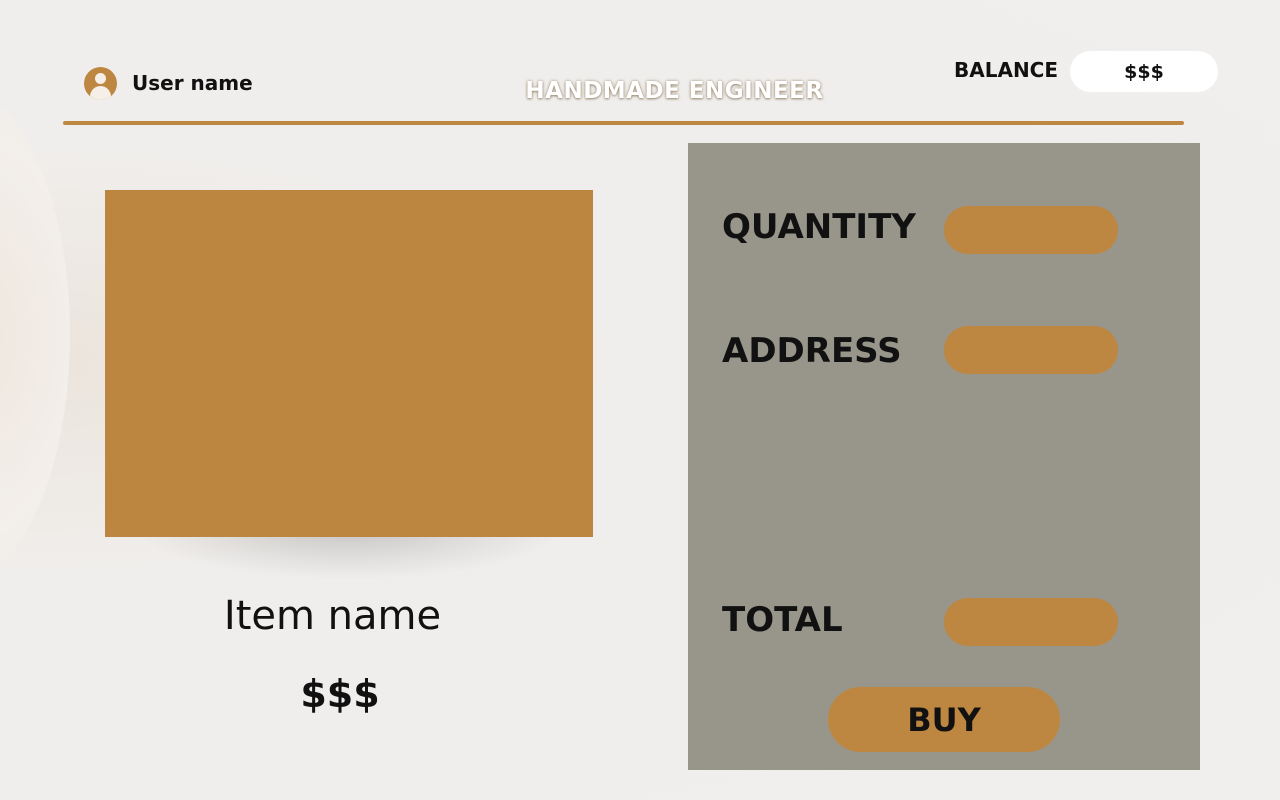  What do you see at coordinates (100, 93) in the screenshot?
I see `avatar-body-shape` at bounding box center [100, 93].